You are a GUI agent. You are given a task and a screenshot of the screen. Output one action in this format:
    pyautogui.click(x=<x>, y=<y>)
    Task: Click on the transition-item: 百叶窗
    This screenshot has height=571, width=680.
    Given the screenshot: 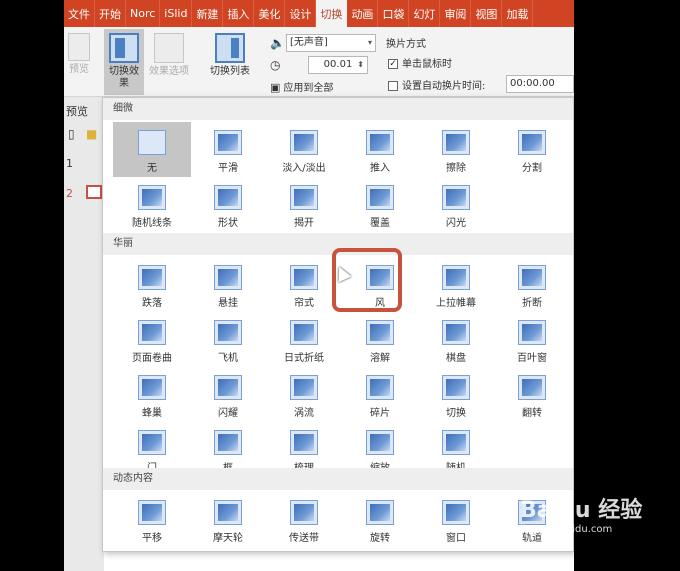 What is the action you would take?
    pyautogui.click(x=532, y=339)
    